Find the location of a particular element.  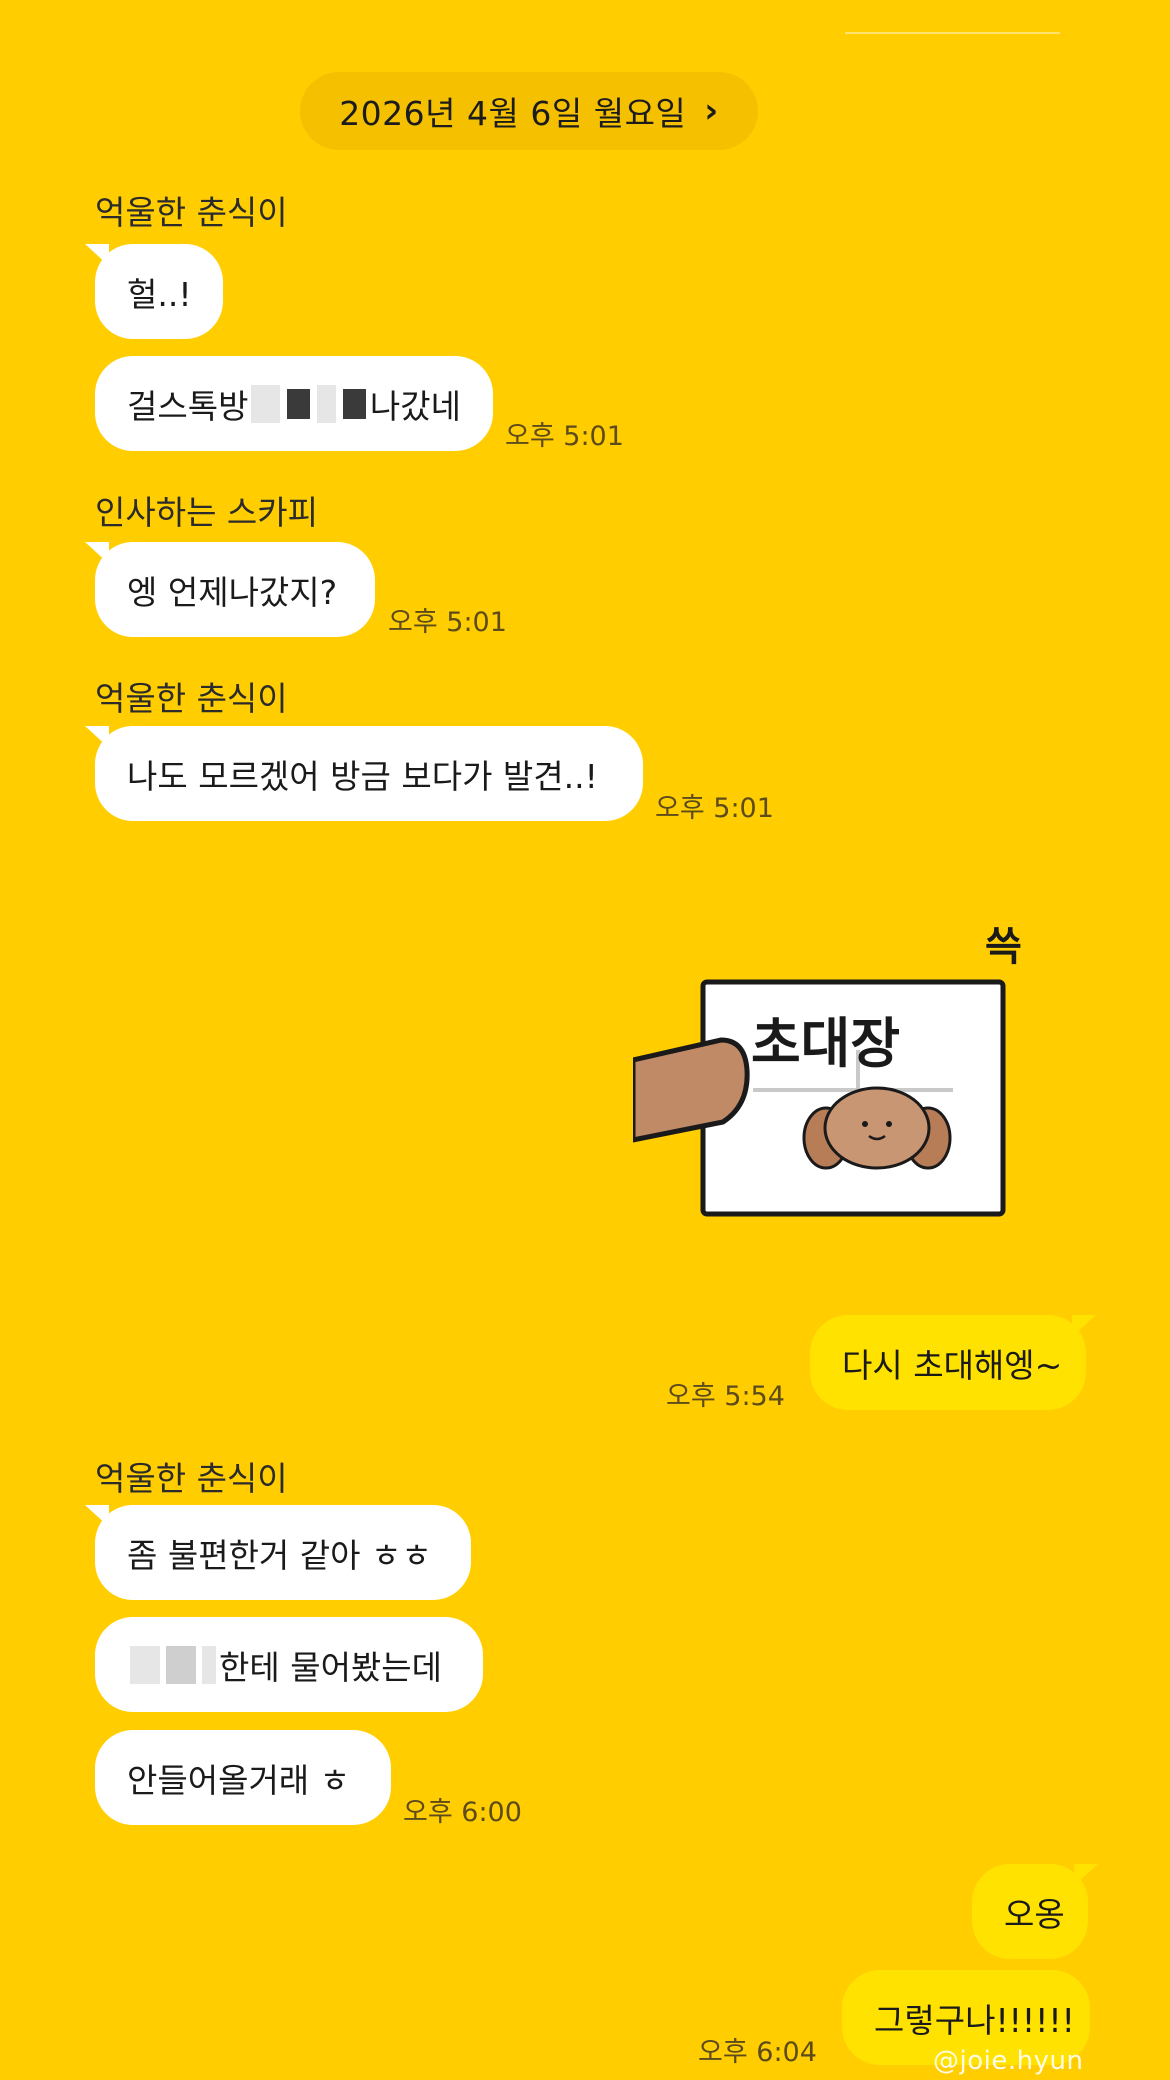

puppy-head is located at coordinates (877, 1128).